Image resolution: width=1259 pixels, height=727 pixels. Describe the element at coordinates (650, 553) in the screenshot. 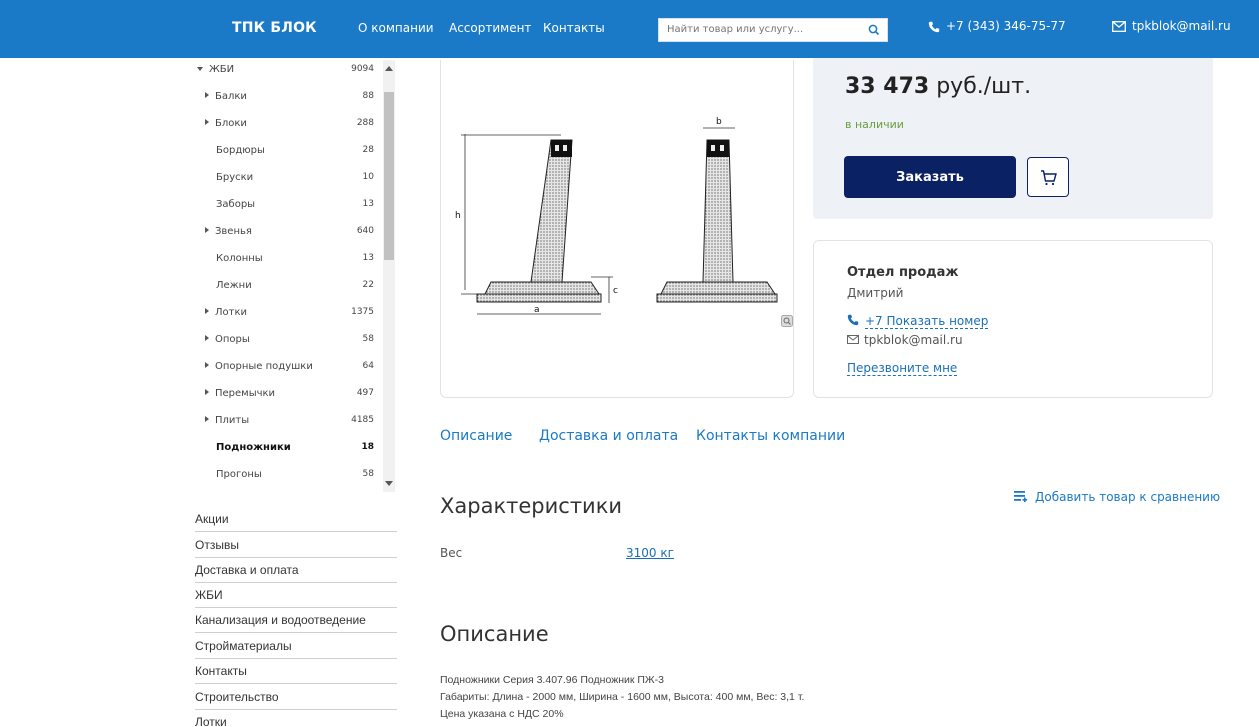

I see `spec-value: 3100 кг` at that location.